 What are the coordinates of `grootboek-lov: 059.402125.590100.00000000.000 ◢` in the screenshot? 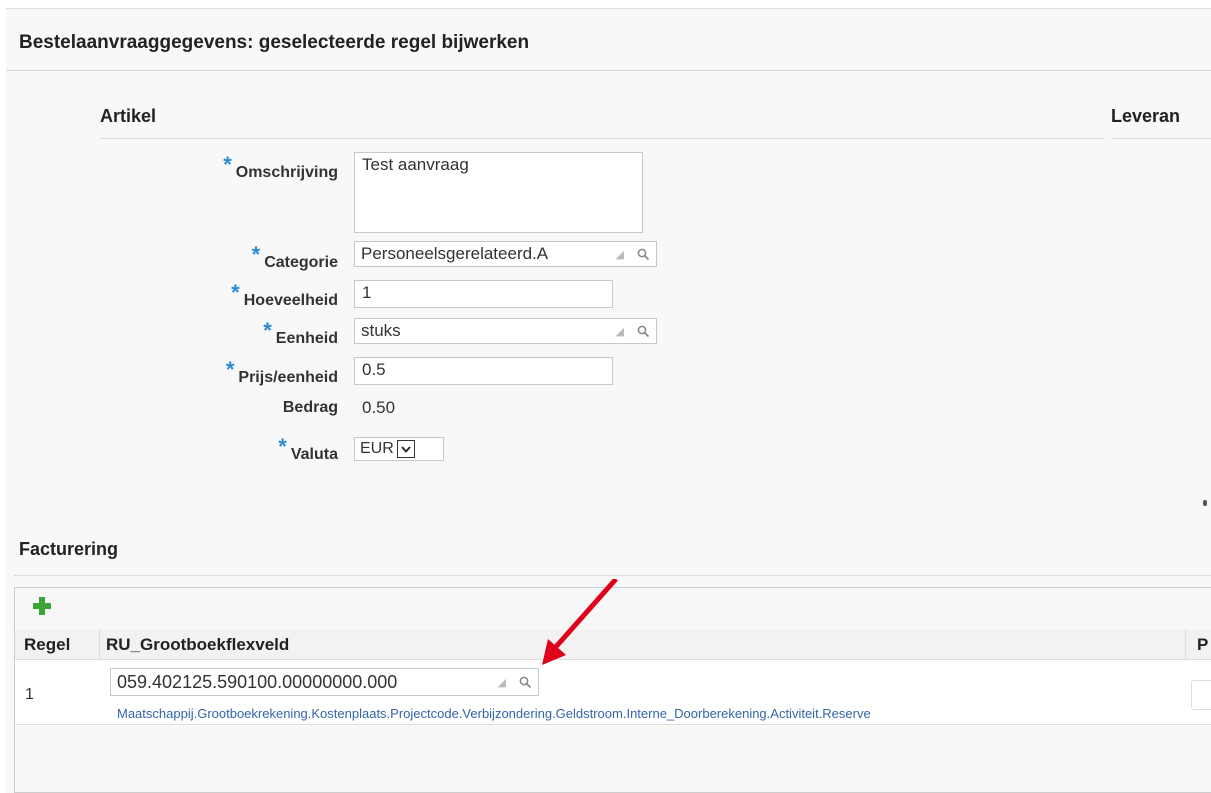 It's located at (324, 682).